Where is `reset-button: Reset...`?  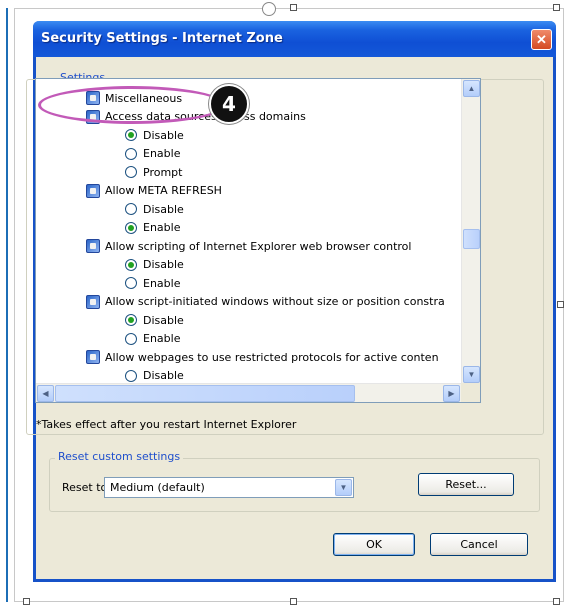 reset-button: Reset... is located at coordinates (466, 484).